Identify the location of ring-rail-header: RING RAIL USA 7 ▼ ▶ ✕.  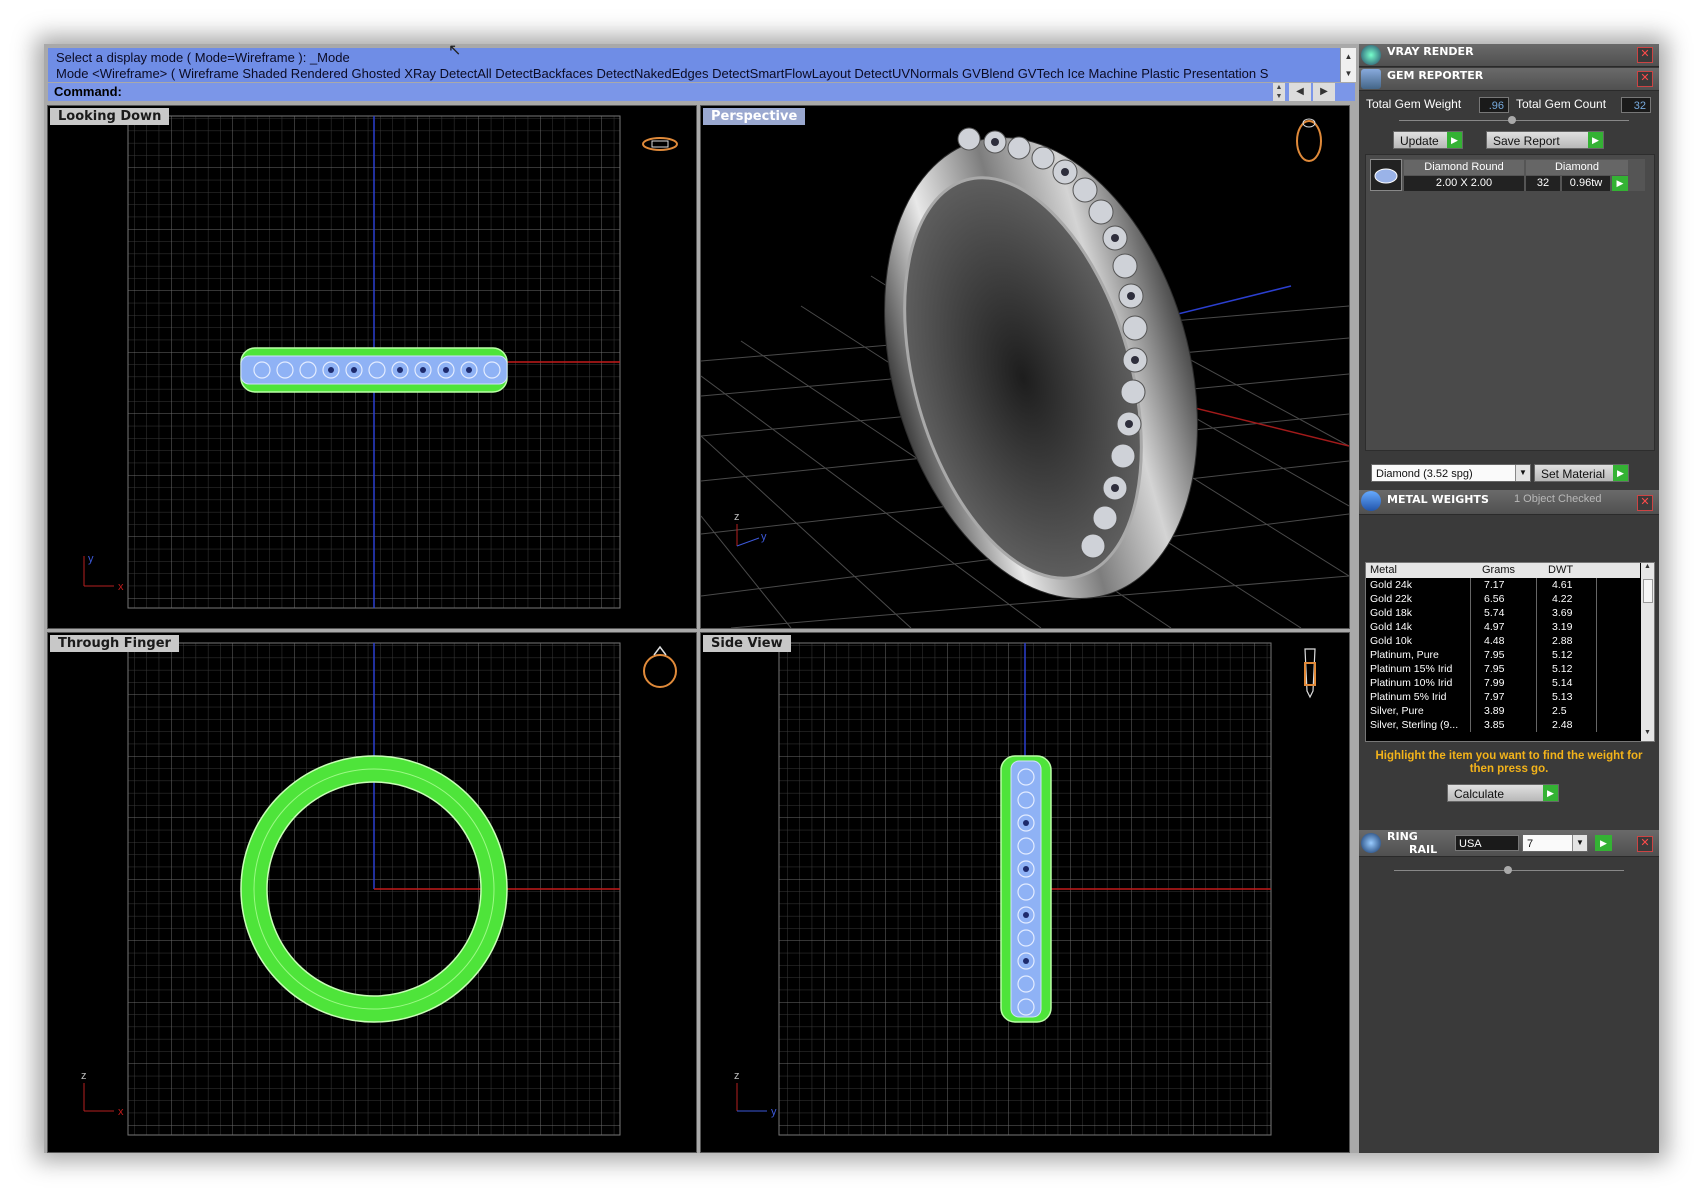
(1509, 843).